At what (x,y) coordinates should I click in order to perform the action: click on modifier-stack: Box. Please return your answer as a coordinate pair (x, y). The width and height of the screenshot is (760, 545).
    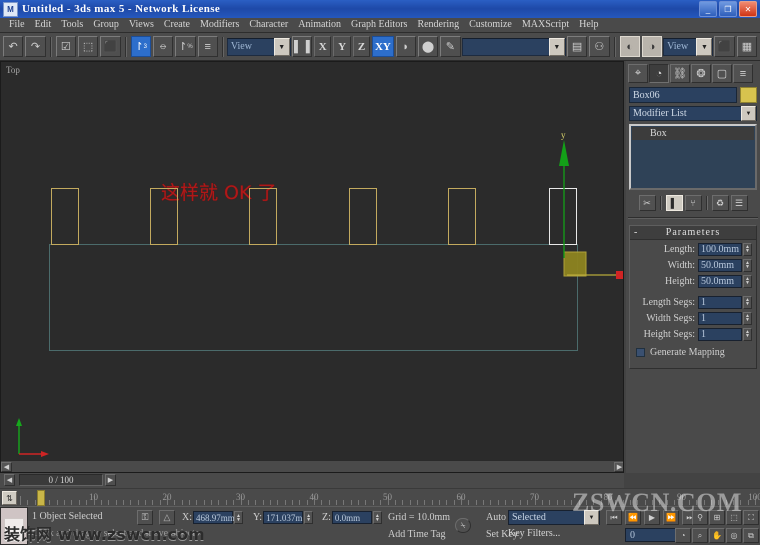
    Looking at the image, I should click on (693, 157).